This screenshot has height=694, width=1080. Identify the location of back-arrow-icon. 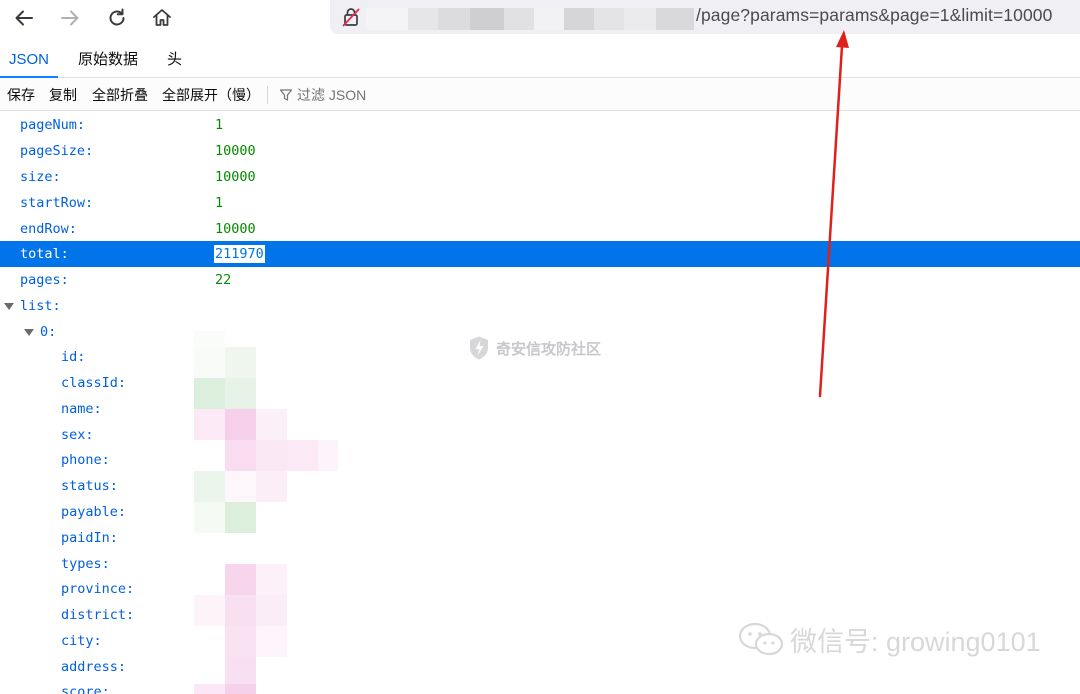
(24, 18).